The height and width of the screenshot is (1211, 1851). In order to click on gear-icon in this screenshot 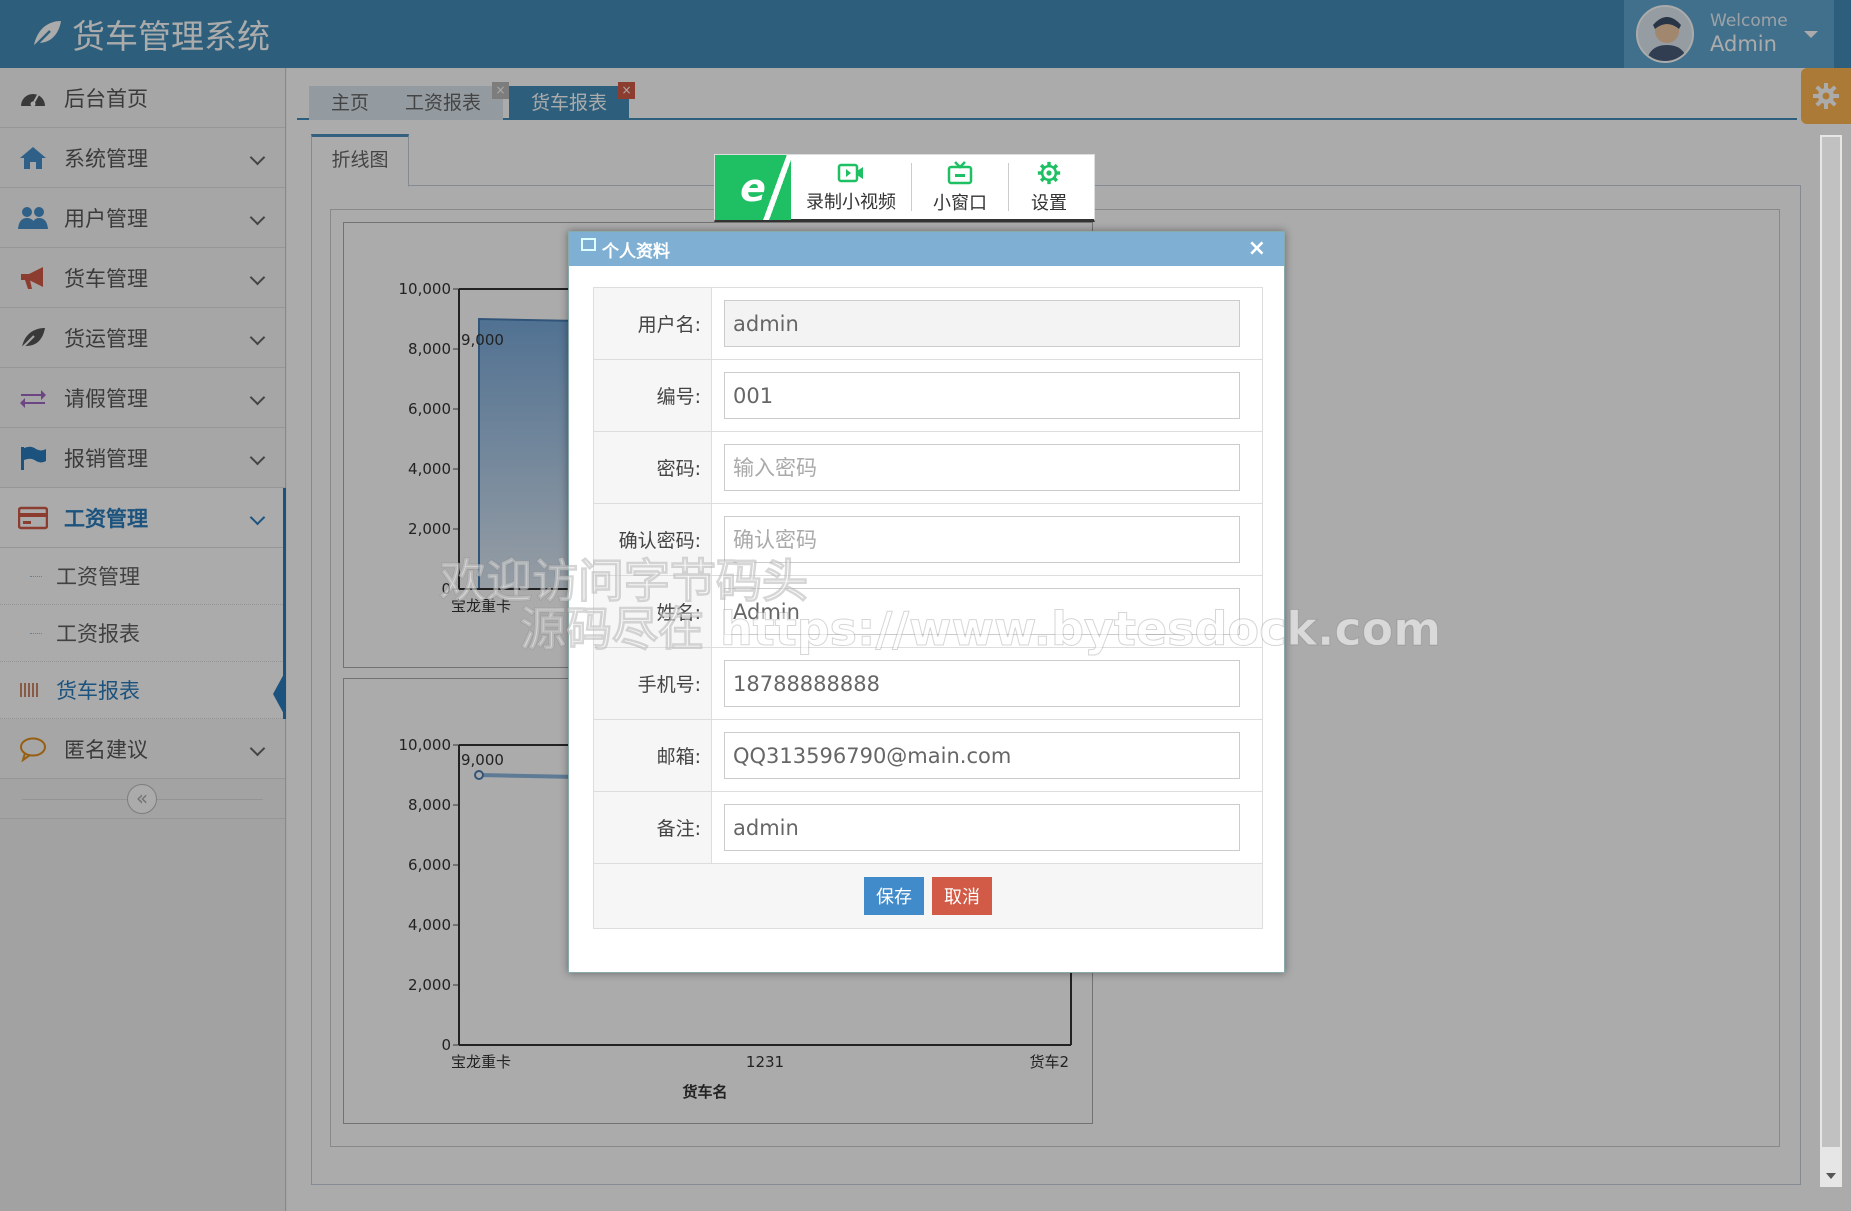, I will do `click(1049, 172)`.